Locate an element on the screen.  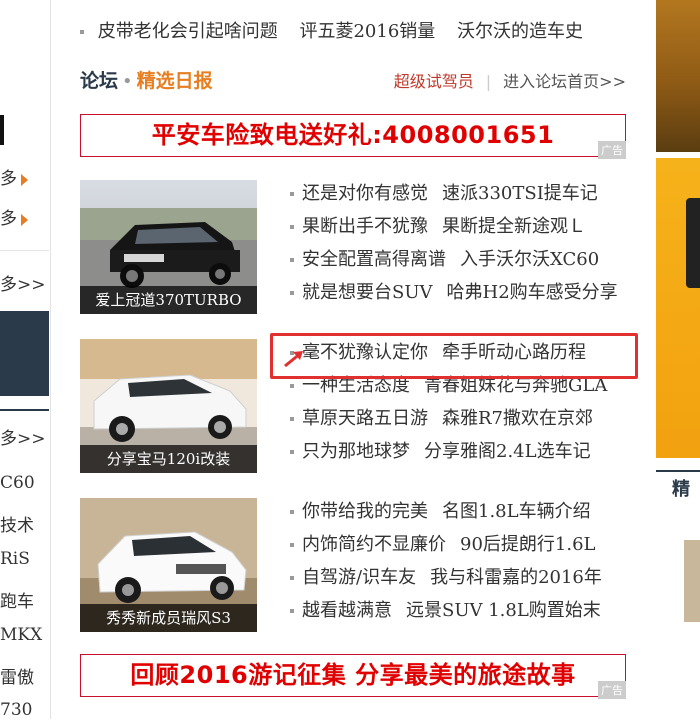
feature-thumbnail: 爱上冠道370TURBO is located at coordinates (168, 247).